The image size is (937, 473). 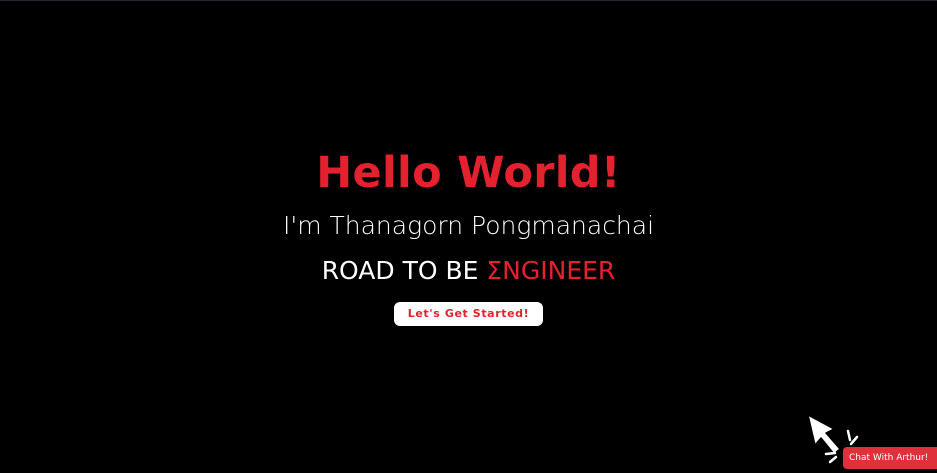 I want to click on get-started-button: Let's Get Started!, so click(x=468, y=314).